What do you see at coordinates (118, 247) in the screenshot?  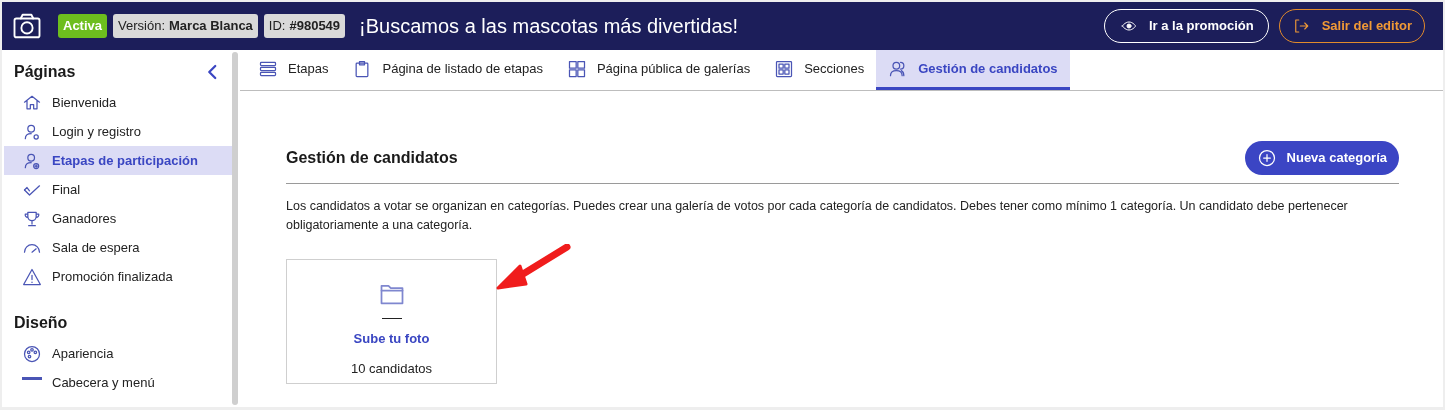 I see `sidebar-item: Sala de espera` at bounding box center [118, 247].